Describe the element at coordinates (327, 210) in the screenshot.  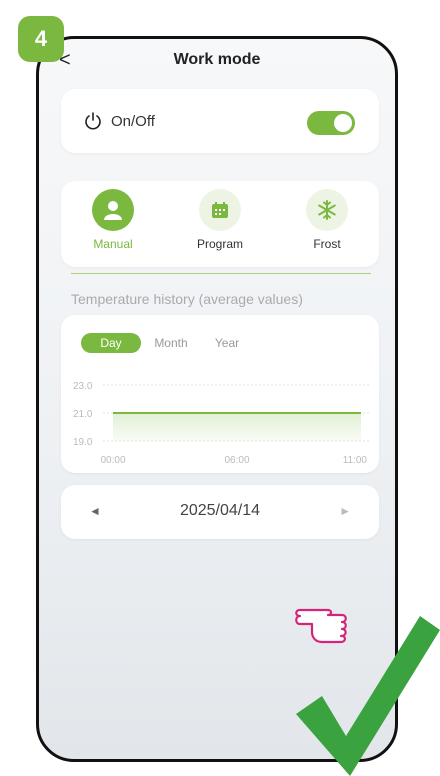
I see `snowflake-icon` at that location.